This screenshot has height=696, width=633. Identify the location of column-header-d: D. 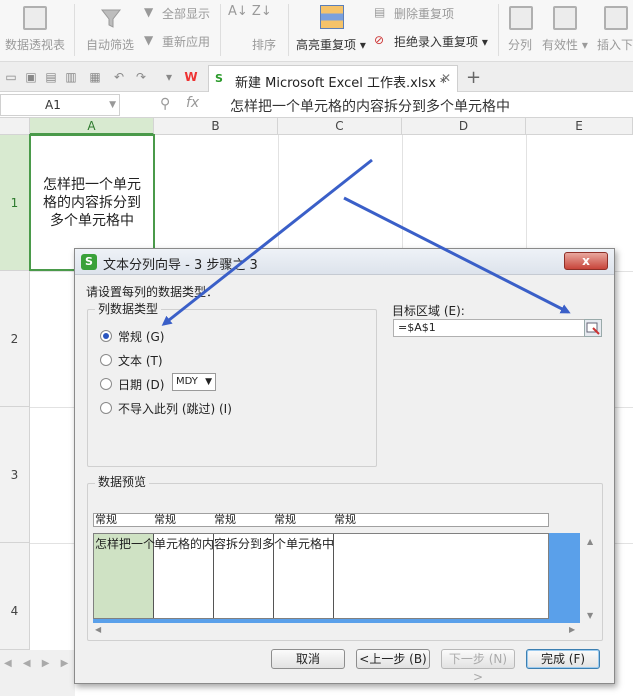
(464, 126).